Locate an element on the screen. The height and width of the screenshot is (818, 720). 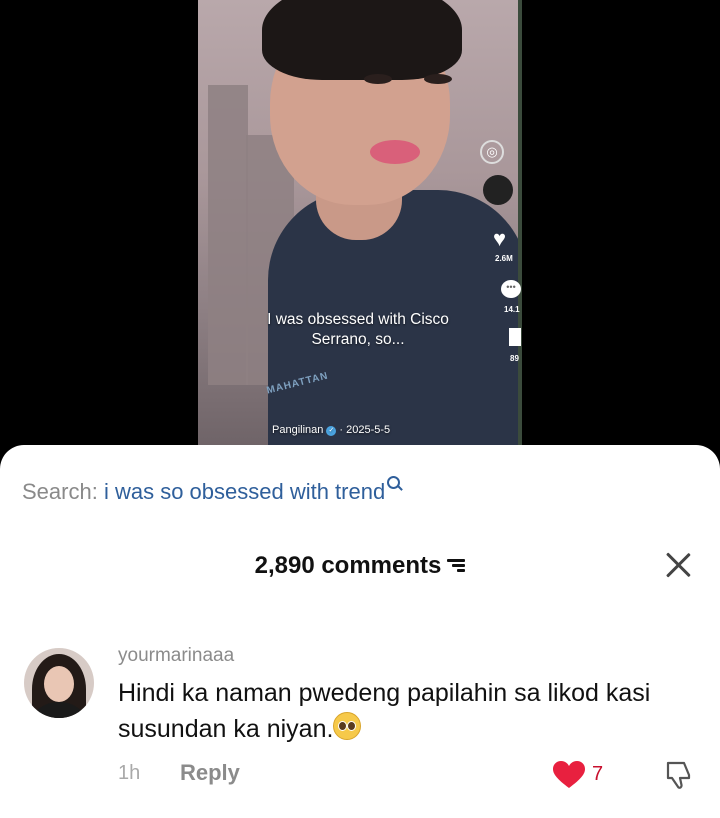
comments-count: 2,890 comments is located at coordinates (348, 565).